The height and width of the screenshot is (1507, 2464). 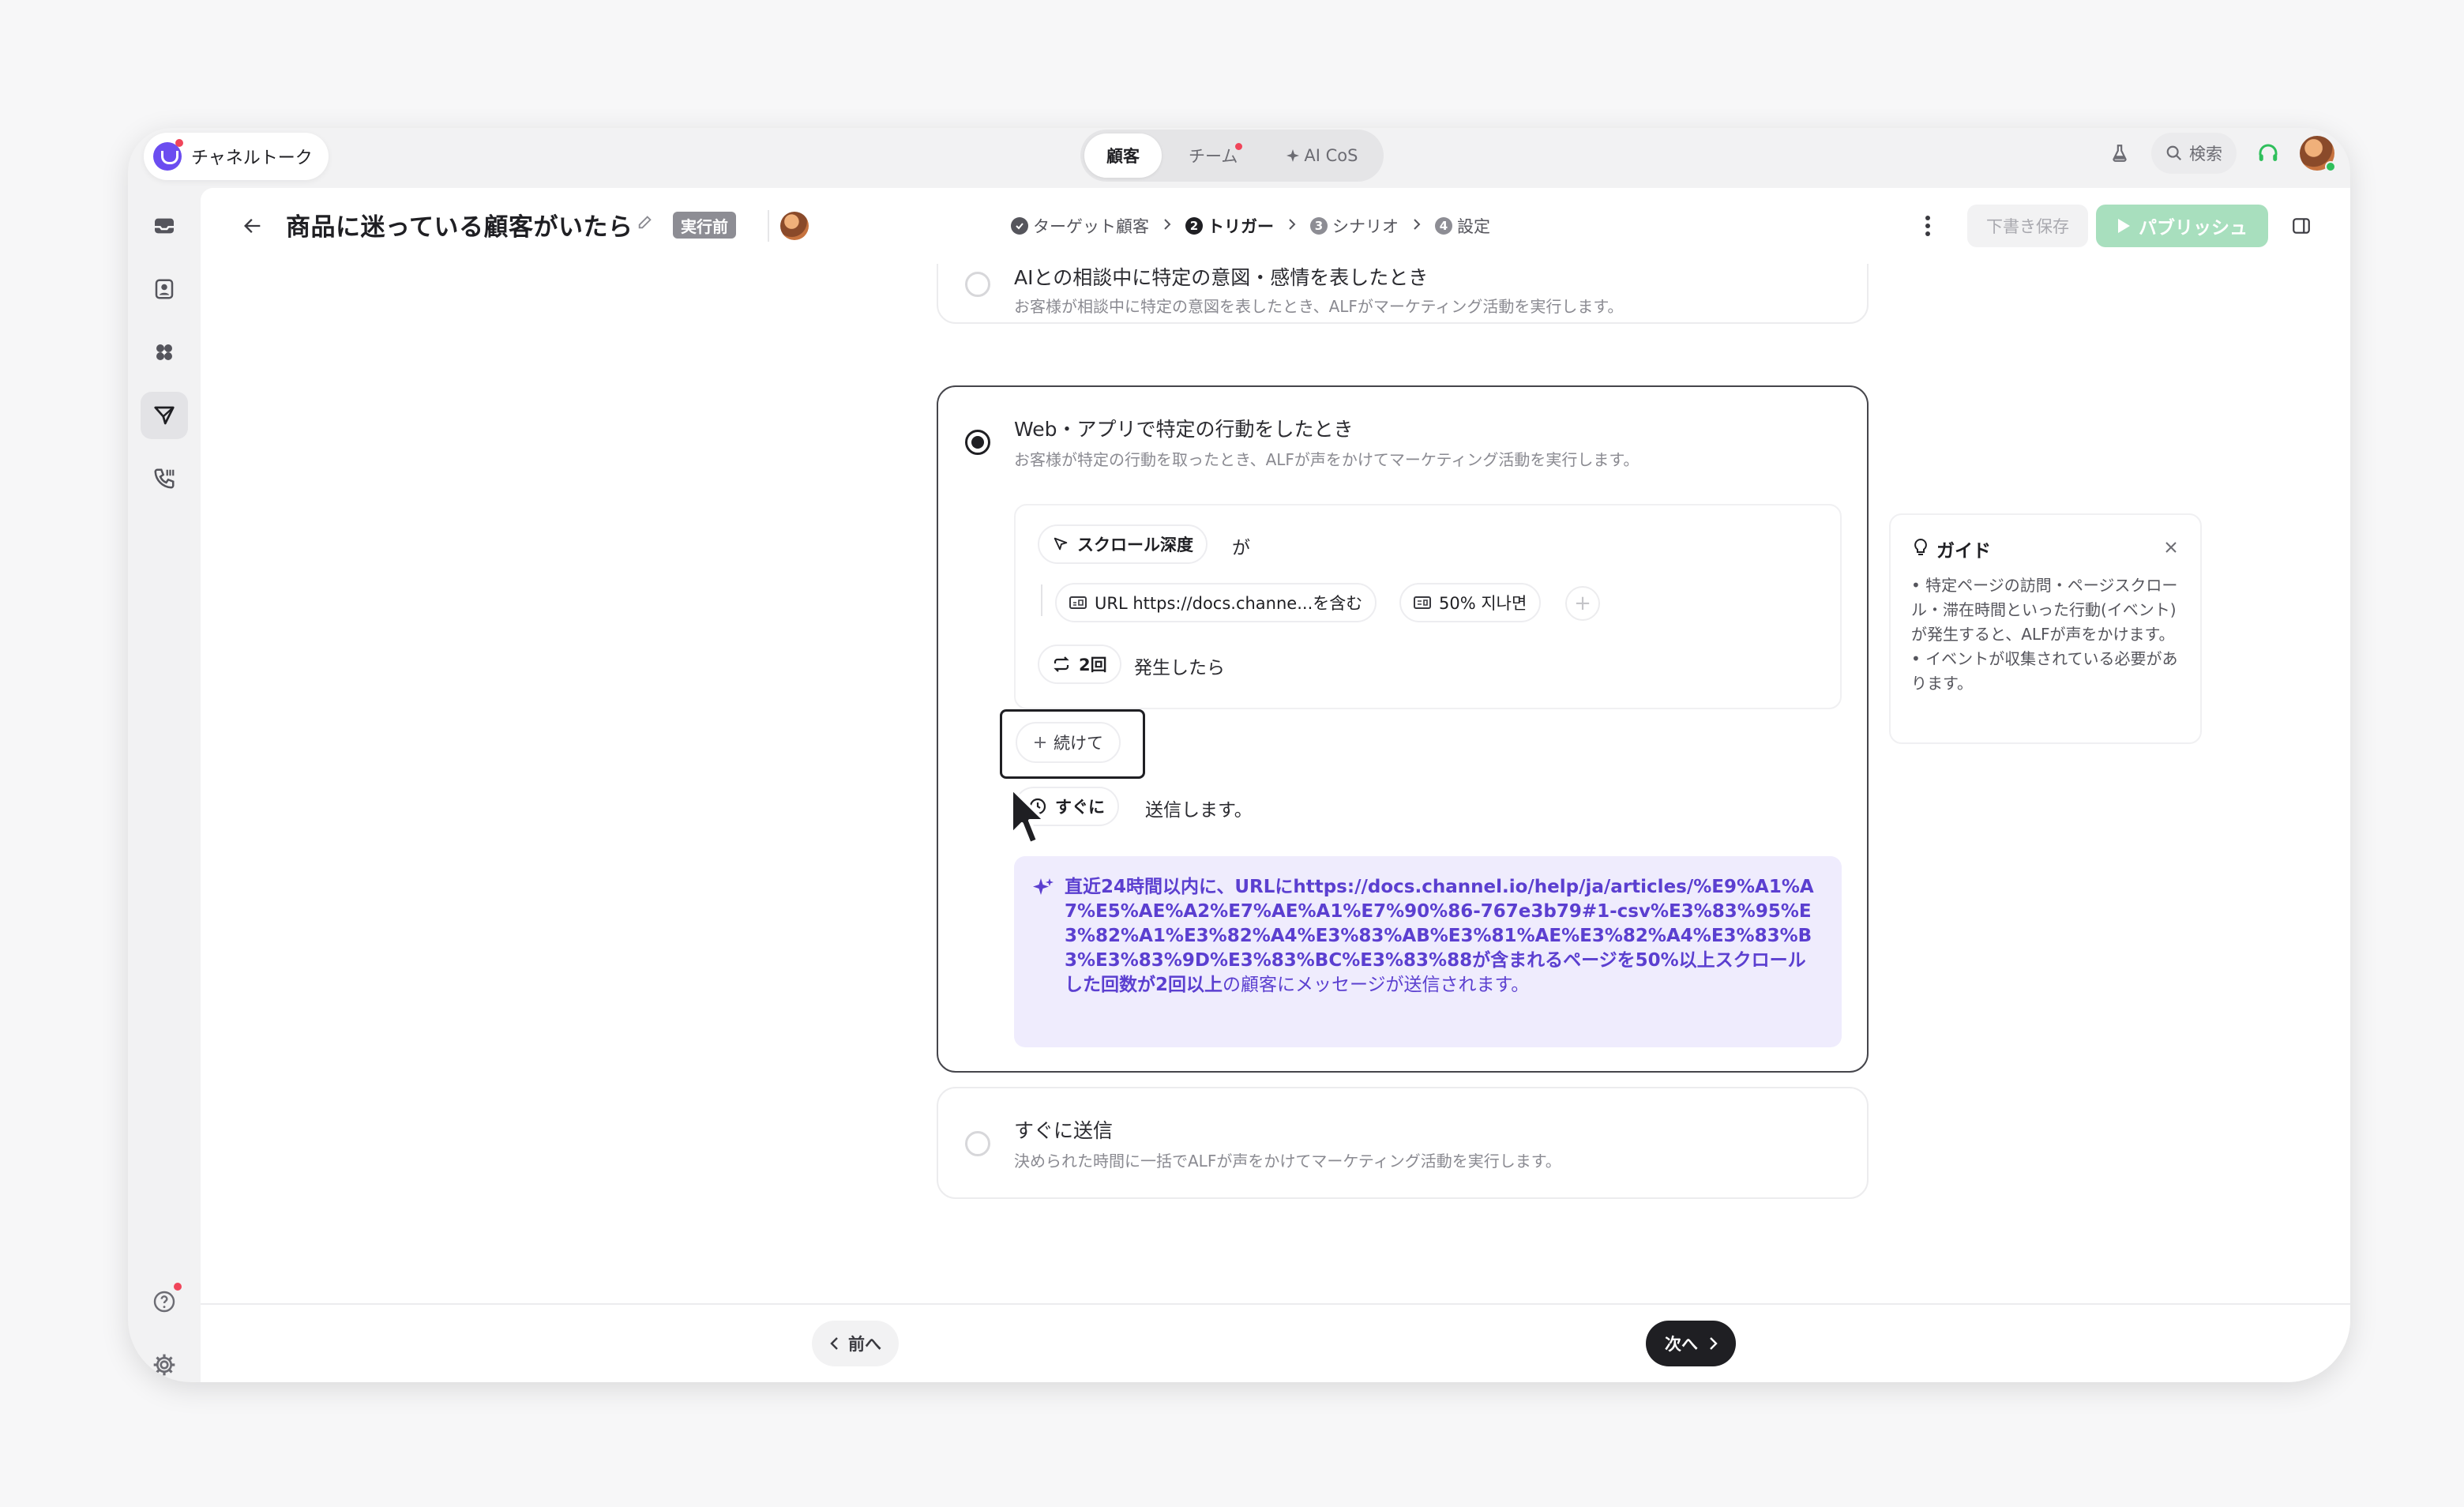 I want to click on nav-apps, so click(x=164, y=352).